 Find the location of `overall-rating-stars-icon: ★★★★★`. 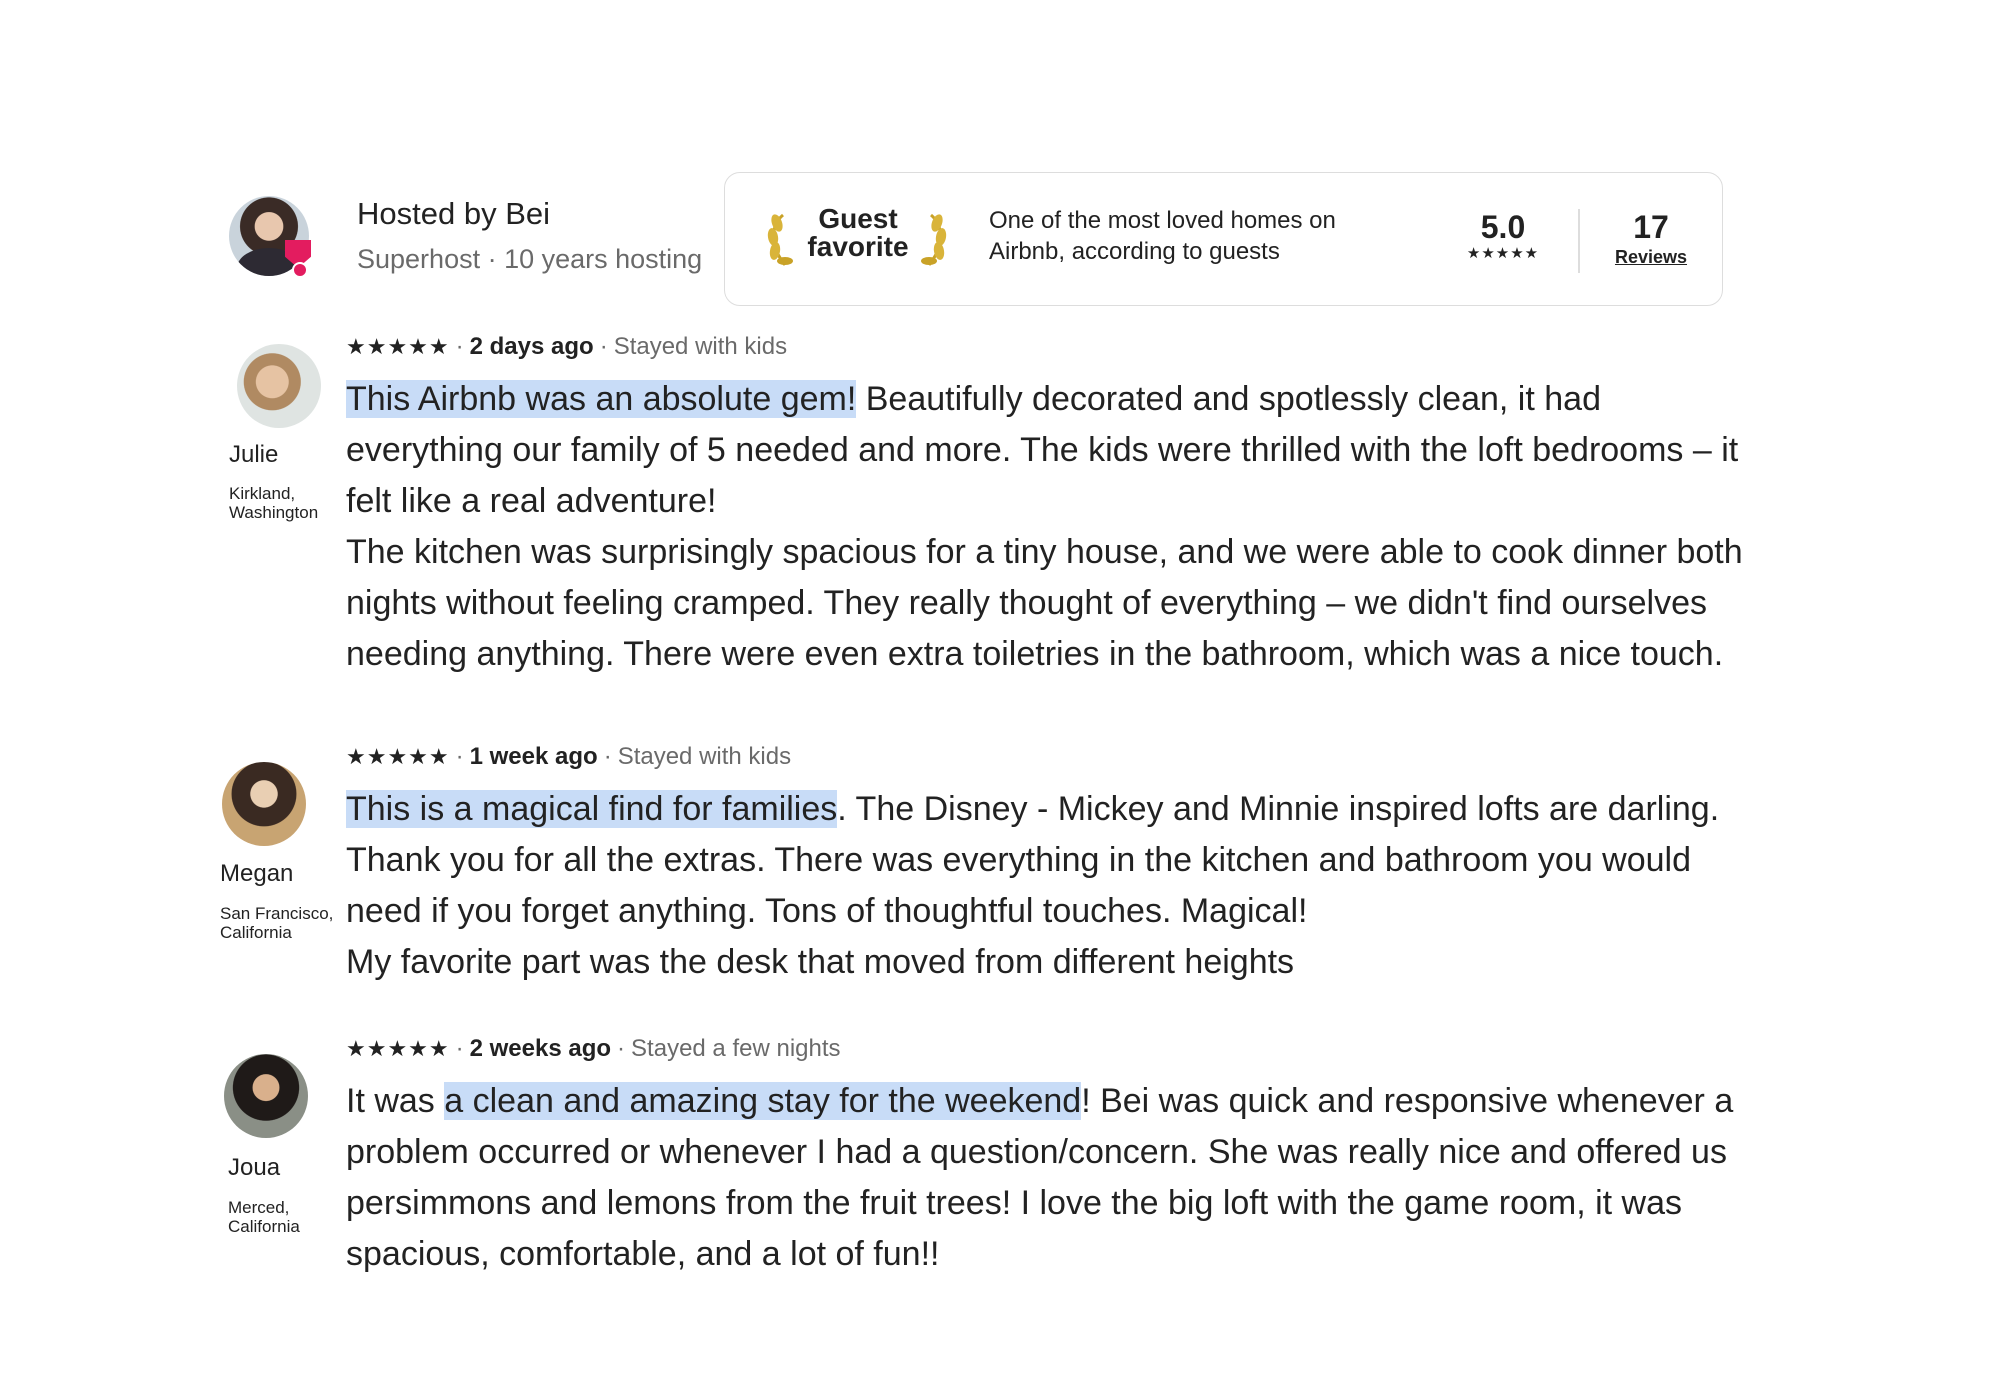

overall-rating-stars-icon: ★★★★★ is located at coordinates (1503, 253).